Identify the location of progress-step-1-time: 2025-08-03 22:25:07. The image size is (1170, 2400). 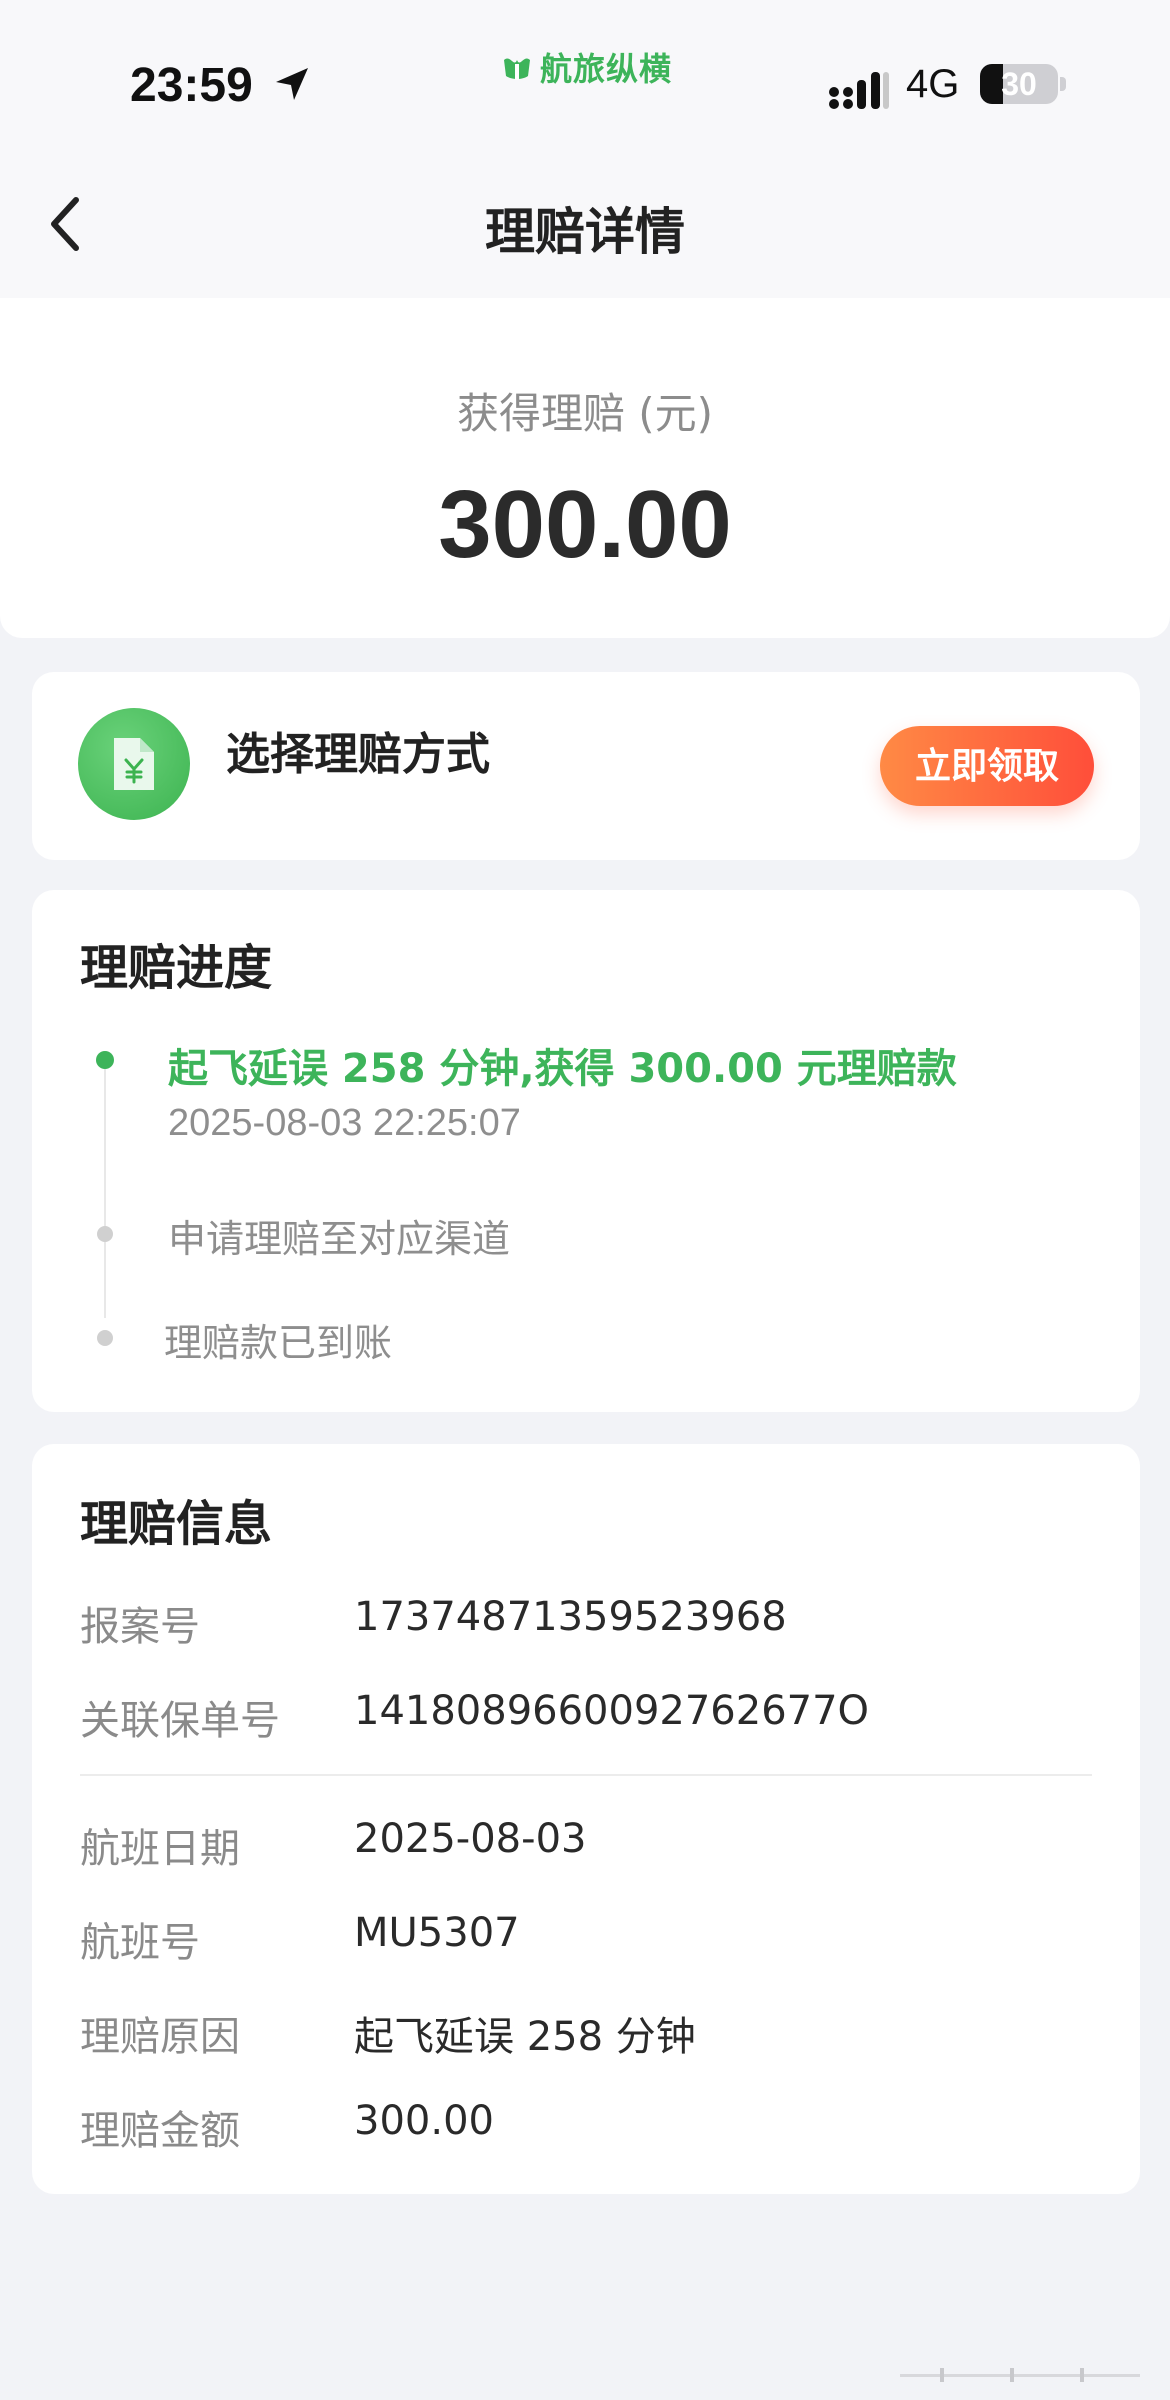
(344, 1123).